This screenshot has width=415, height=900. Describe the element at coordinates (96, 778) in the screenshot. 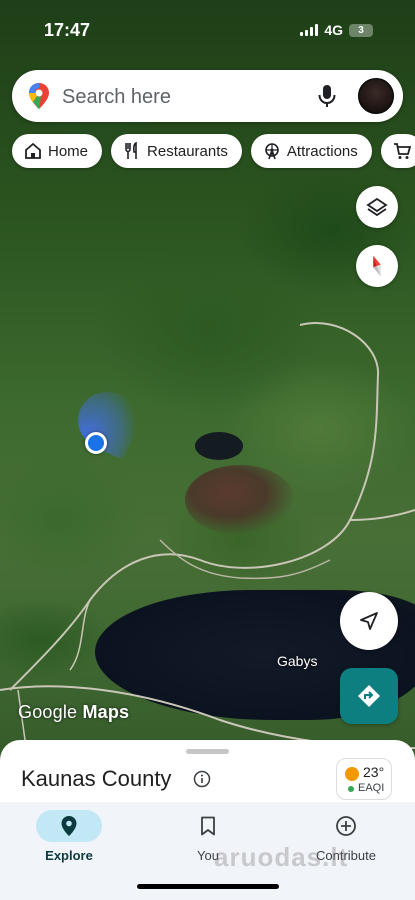

I see `place-title: Kaunas County` at that location.